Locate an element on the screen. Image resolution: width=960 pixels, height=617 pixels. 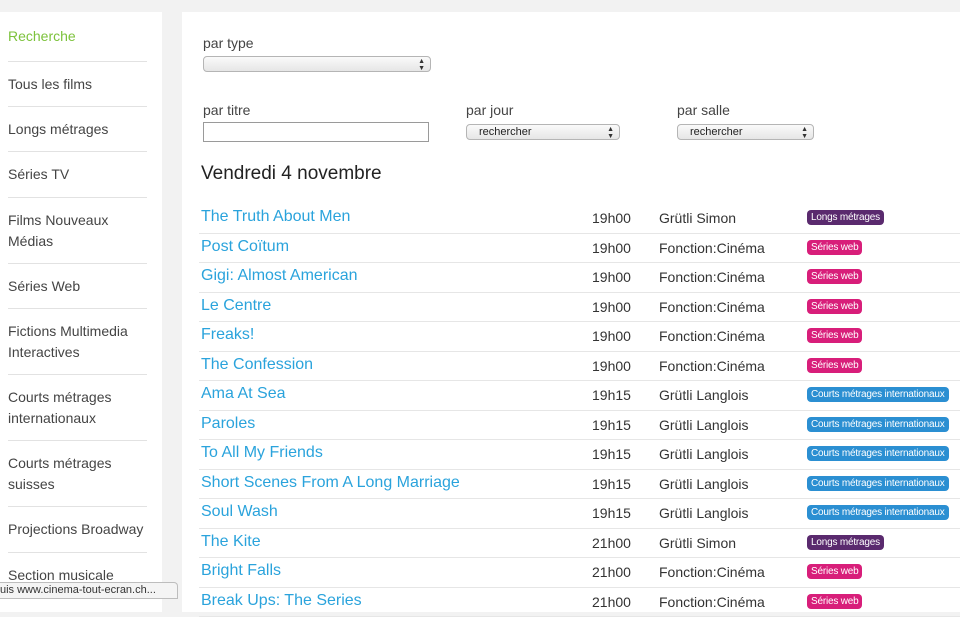
sidebar-item: Tous les films is located at coordinates (77, 84).